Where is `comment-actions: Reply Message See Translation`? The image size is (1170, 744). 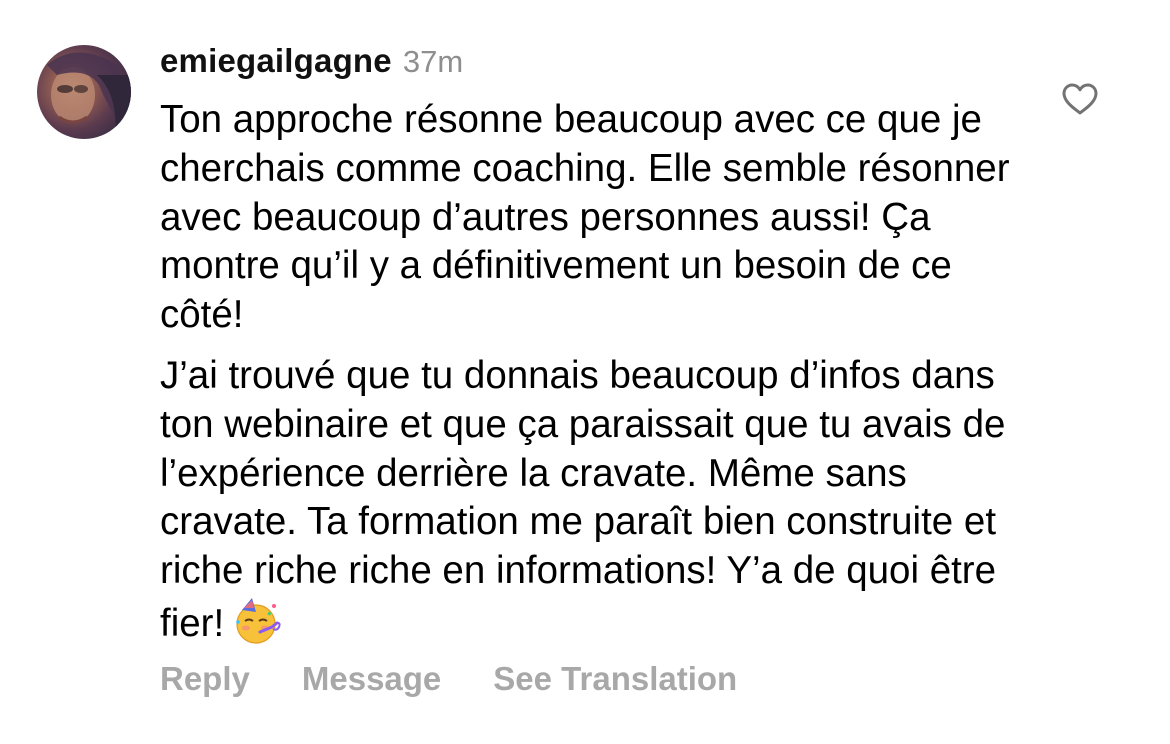
comment-actions: Reply Message See Translation is located at coordinates (448, 679).